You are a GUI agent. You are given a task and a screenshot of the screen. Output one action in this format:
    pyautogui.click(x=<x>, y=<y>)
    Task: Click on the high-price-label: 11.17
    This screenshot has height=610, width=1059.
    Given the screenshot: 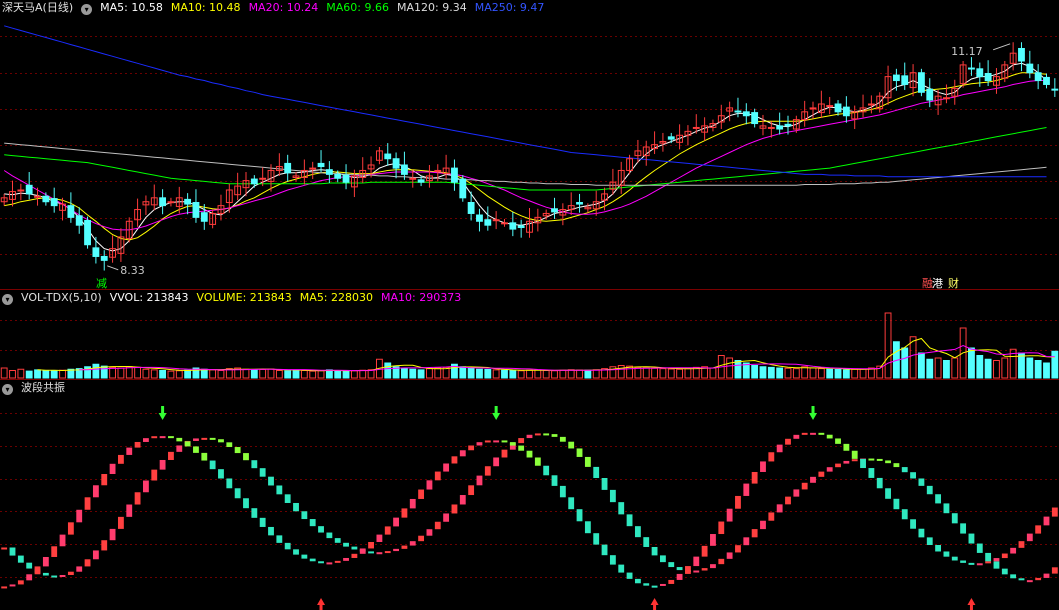 What is the action you would take?
    pyautogui.click(x=967, y=51)
    